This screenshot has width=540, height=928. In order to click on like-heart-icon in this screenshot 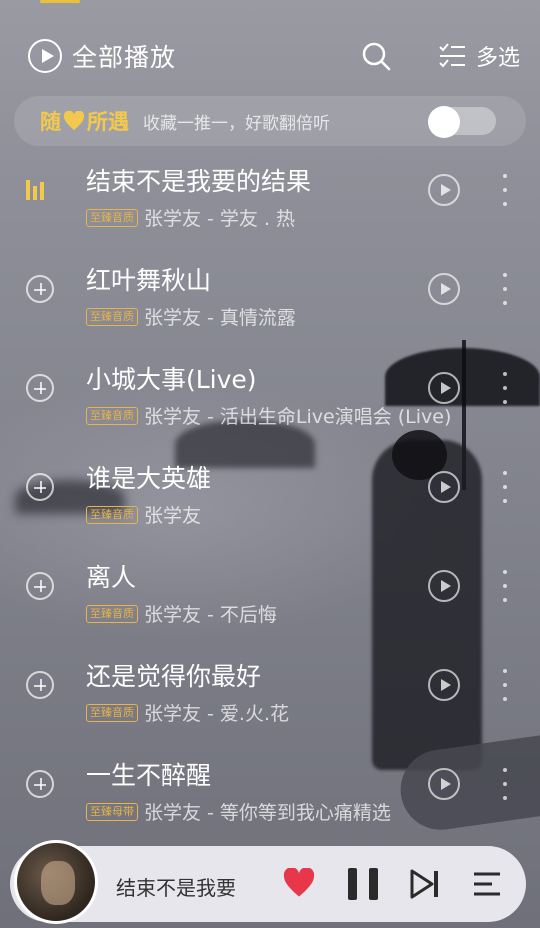, I will do `click(299, 883)`.